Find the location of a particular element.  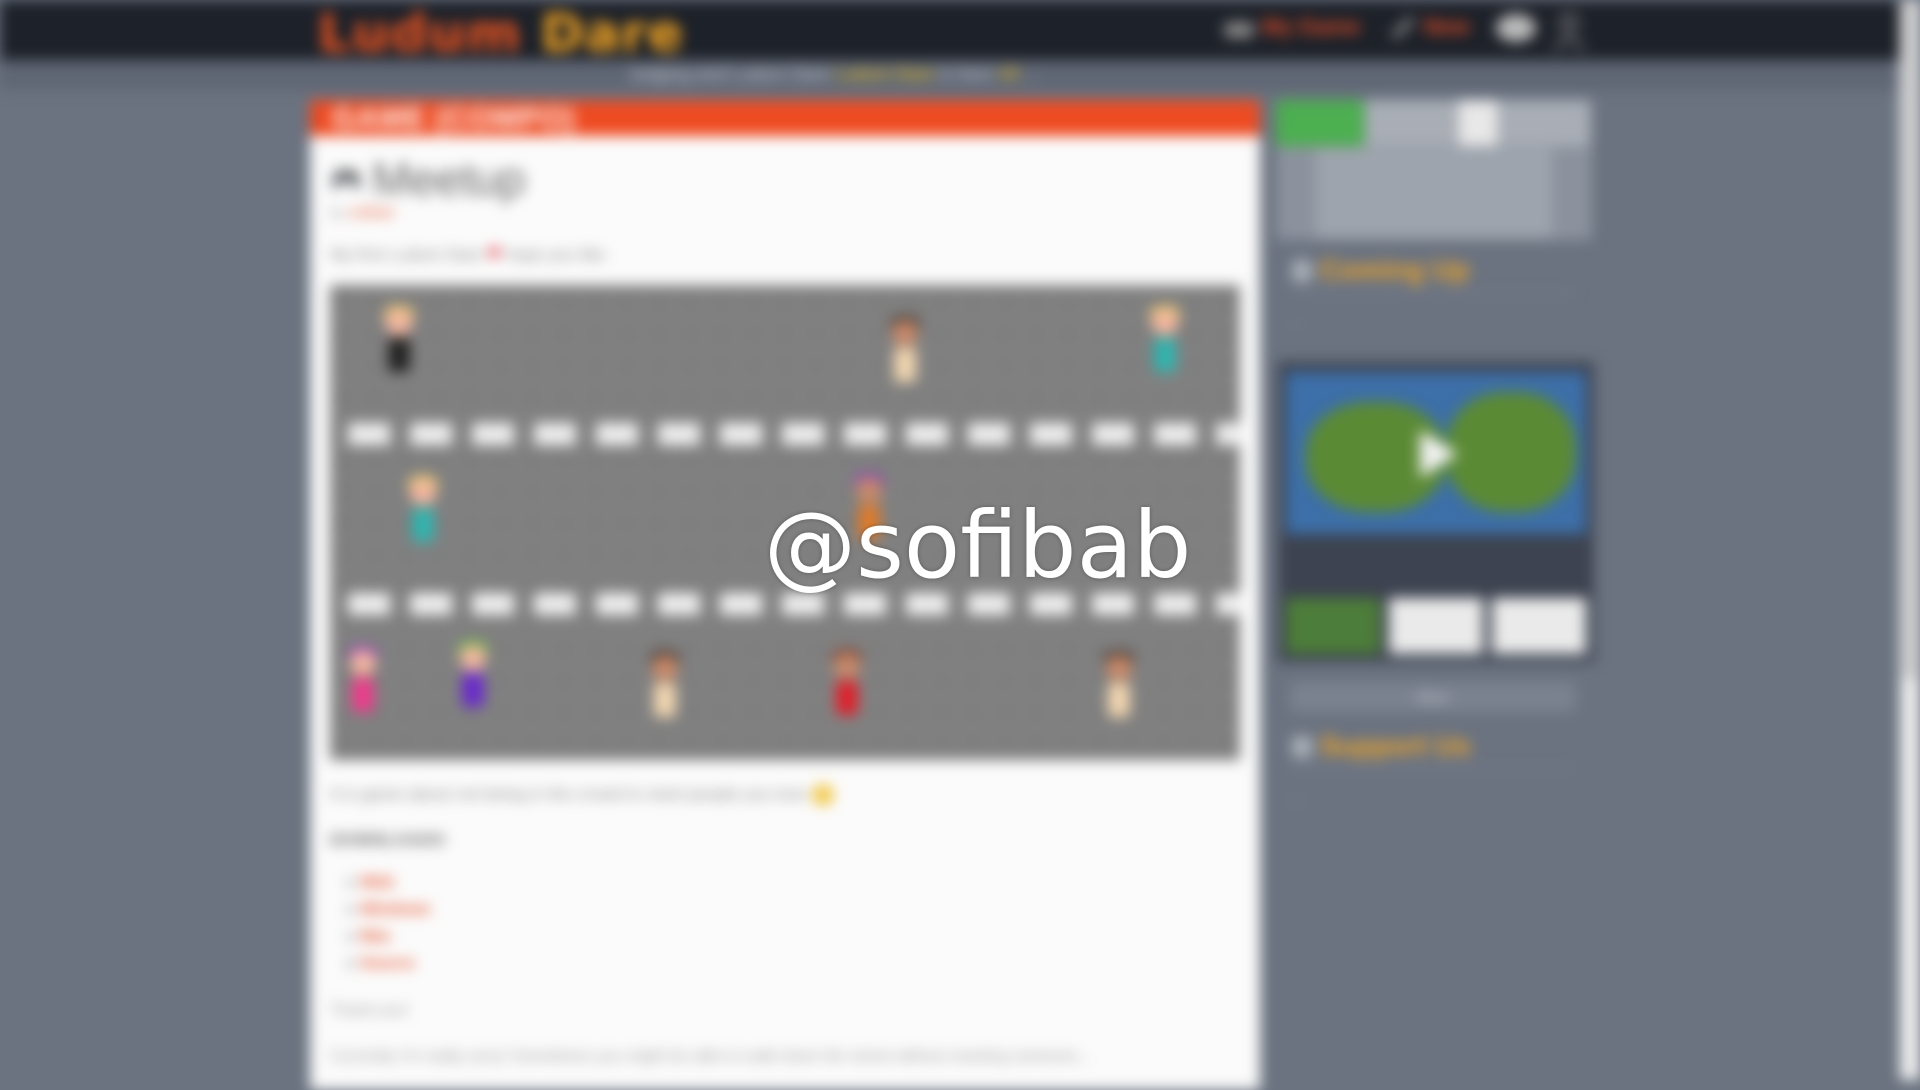

road-lane-markings is located at coordinates (785, 434).